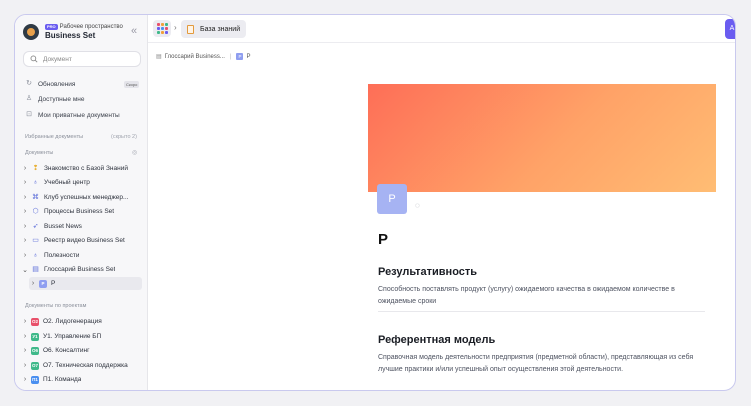  What do you see at coordinates (67, 182) in the screenshot?
I see `tree-item-label: Учебный центр` at bounding box center [67, 182].